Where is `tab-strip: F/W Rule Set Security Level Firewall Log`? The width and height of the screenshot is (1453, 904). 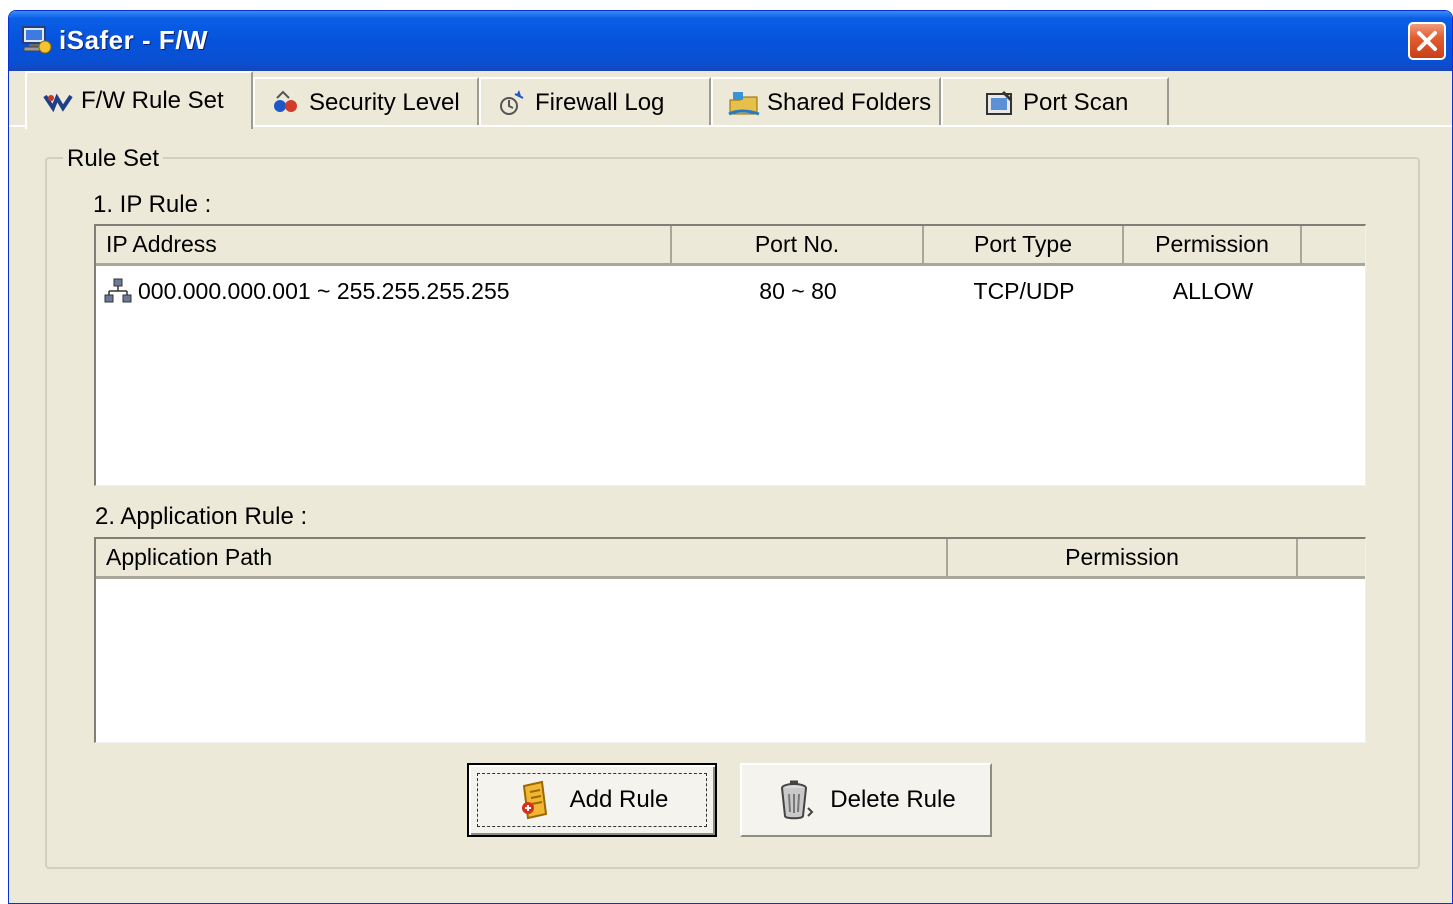 tab-strip: F/W Rule Set Security Level Firewall Log is located at coordinates (730, 100).